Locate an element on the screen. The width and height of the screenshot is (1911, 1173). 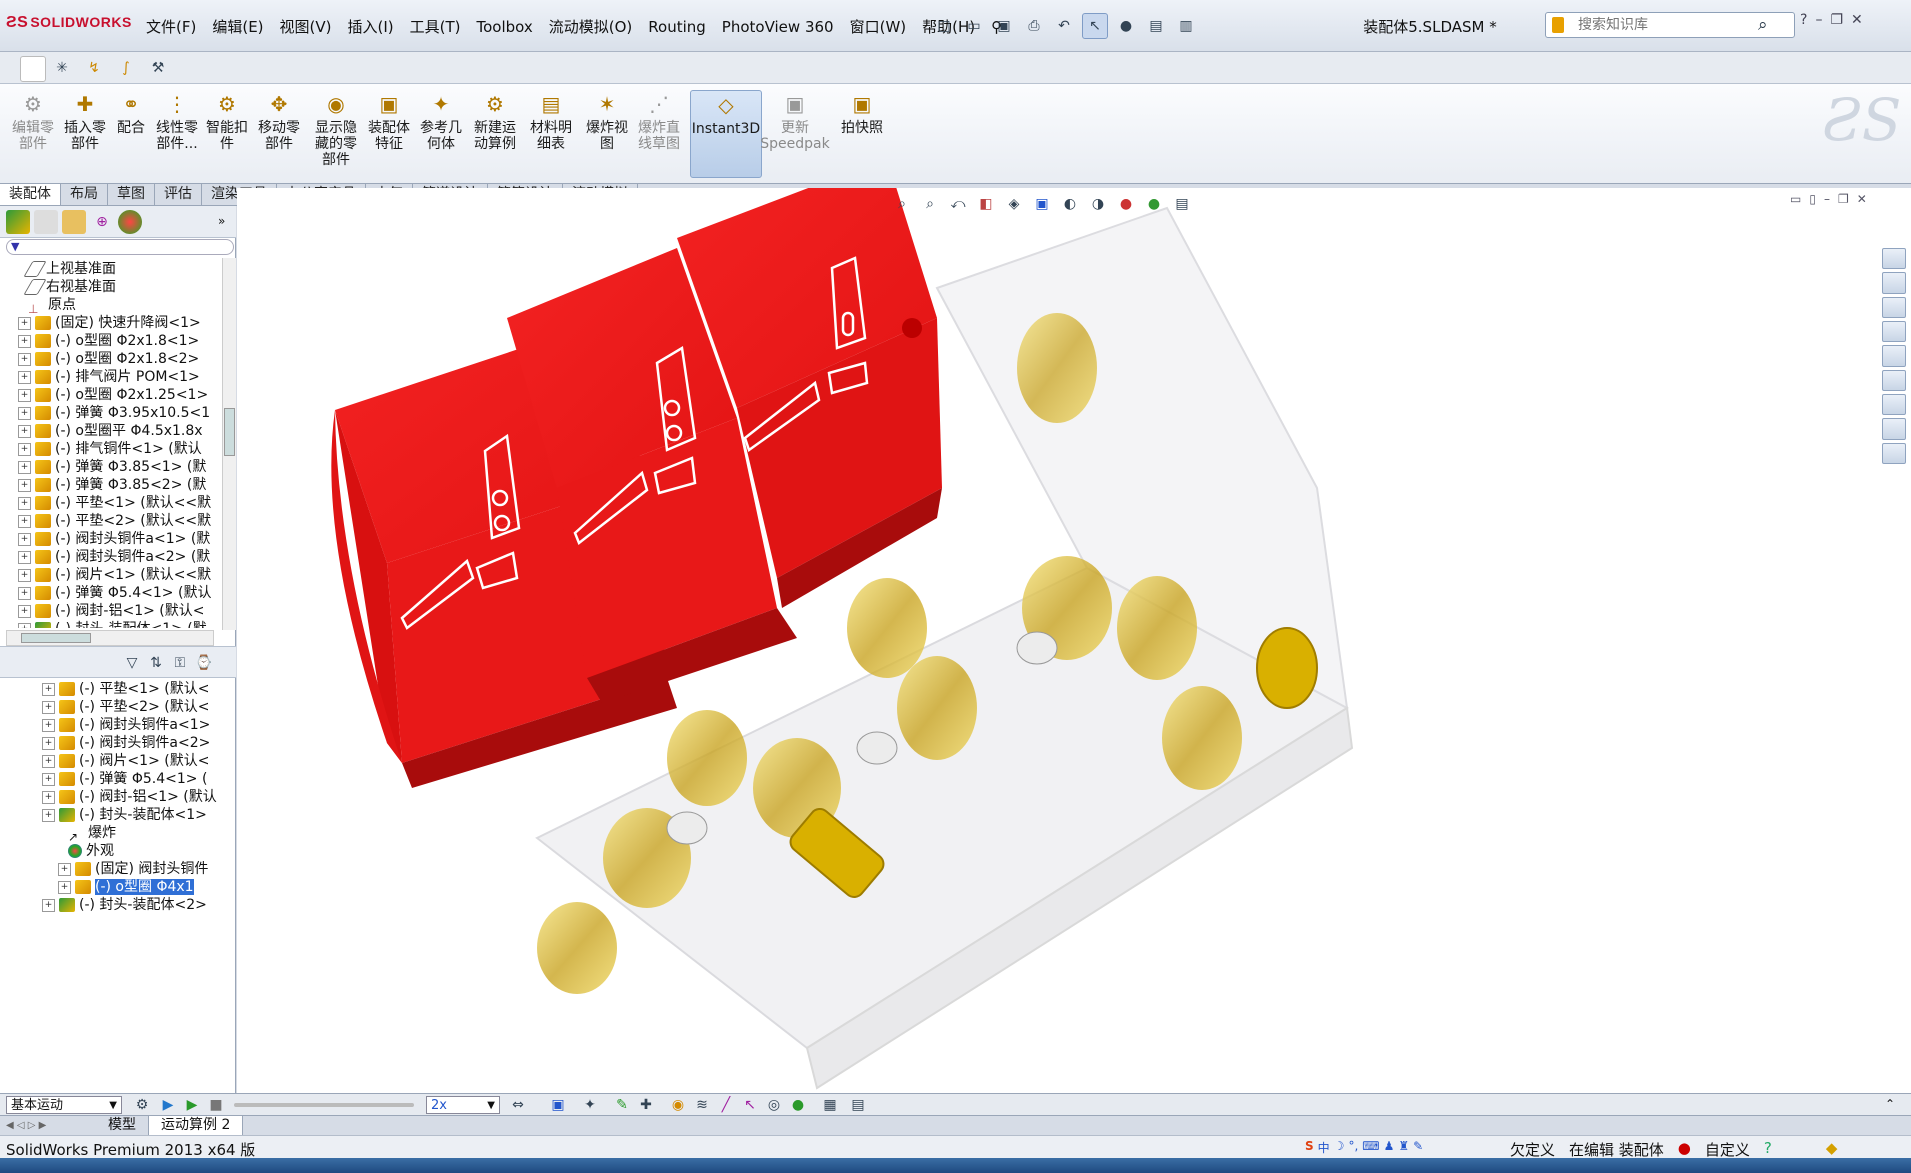
ime-moon-icon: ☽ is located at coordinates (1339, 1147).